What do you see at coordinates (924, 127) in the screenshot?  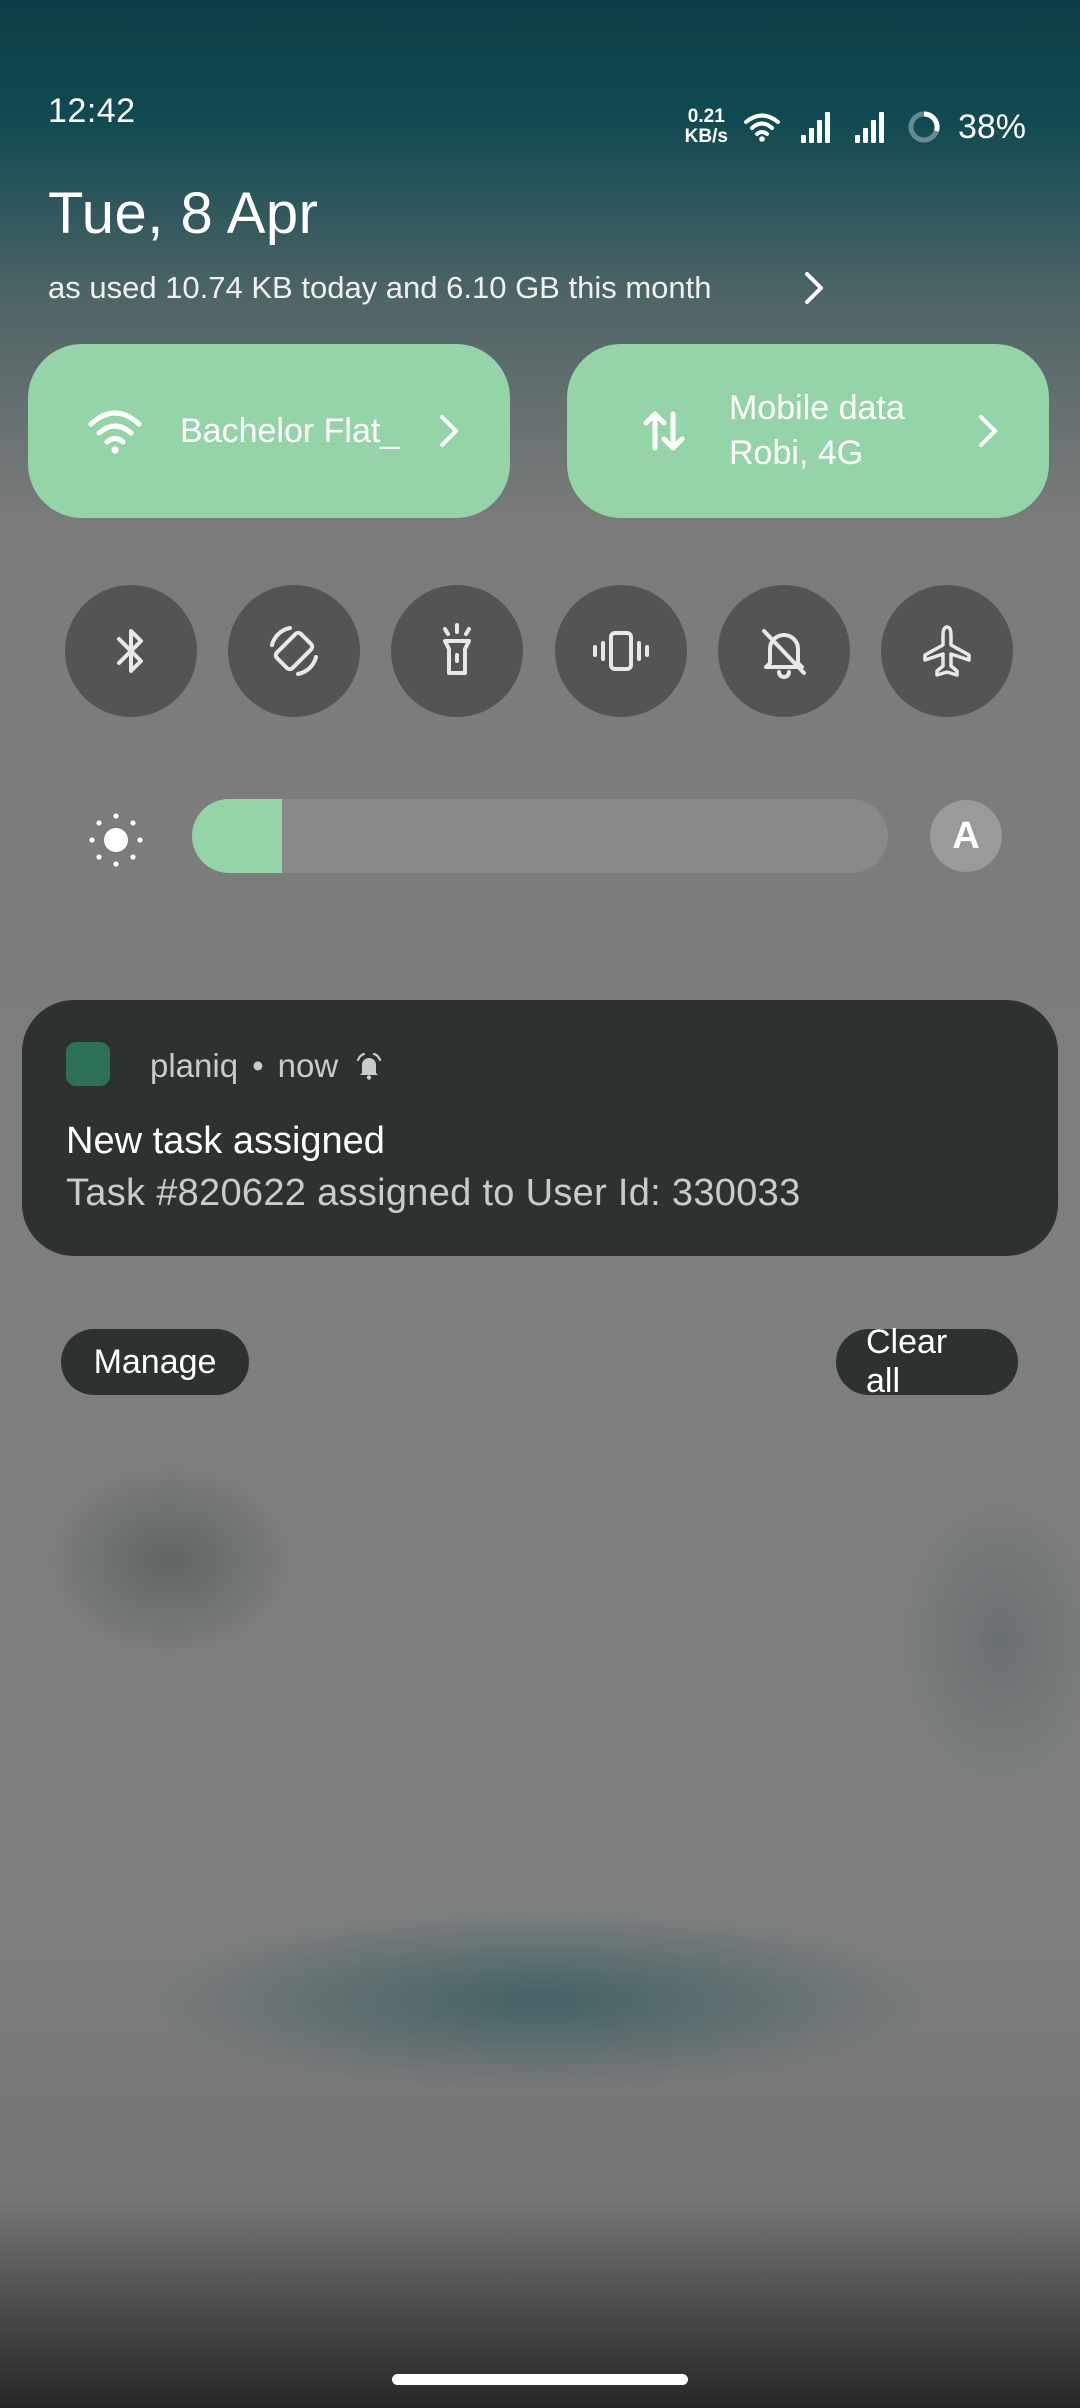 I see `battery-ring-icon` at bounding box center [924, 127].